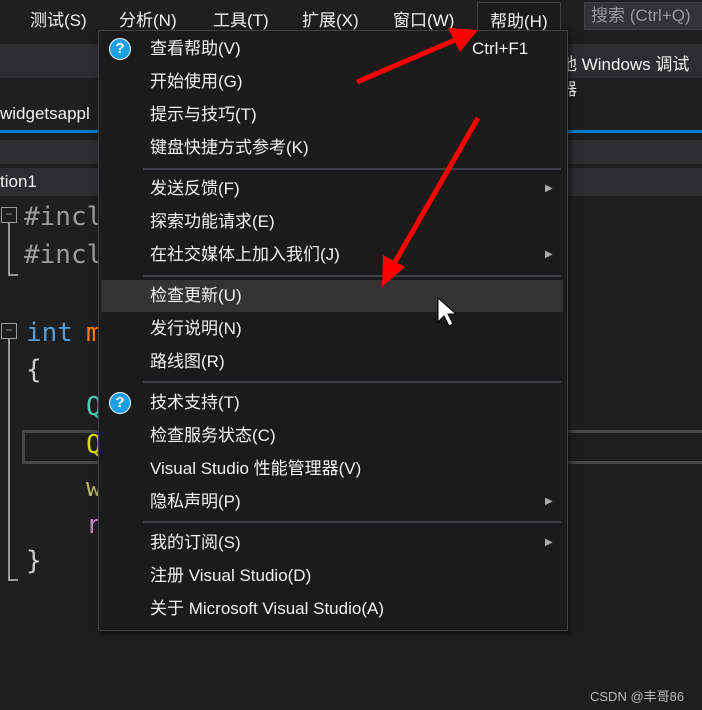  Describe the element at coordinates (447, 311) in the screenshot. I see `mouse-cursor-icon` at that location.